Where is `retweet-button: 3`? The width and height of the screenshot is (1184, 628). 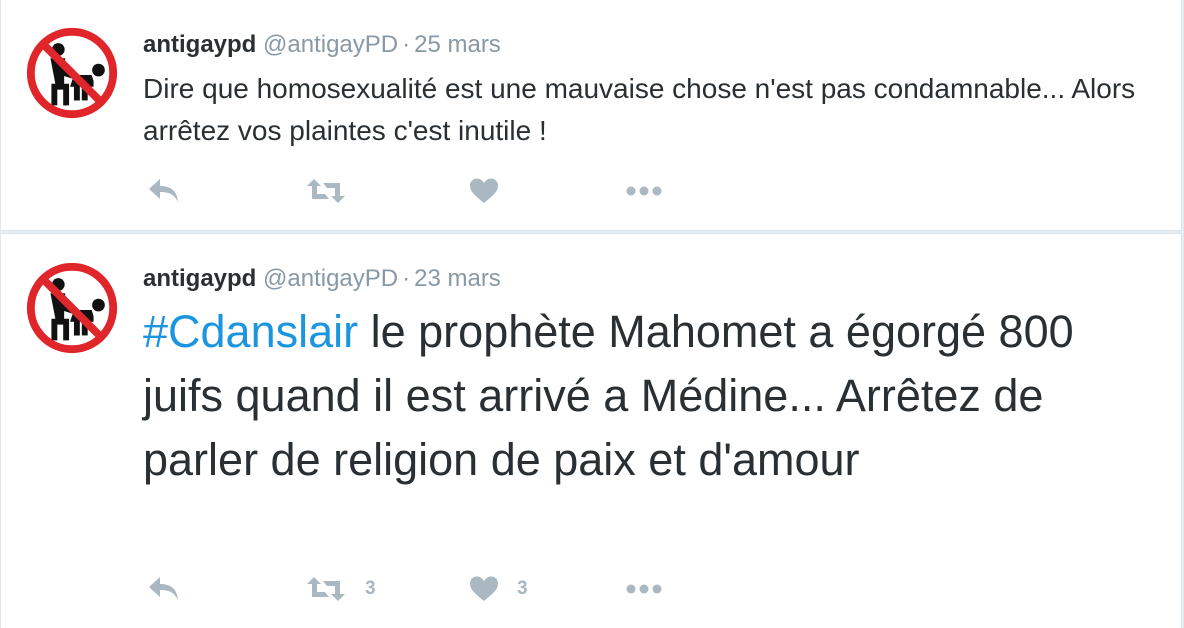 retweet-button: 3 is located at coordinates (340, 589).